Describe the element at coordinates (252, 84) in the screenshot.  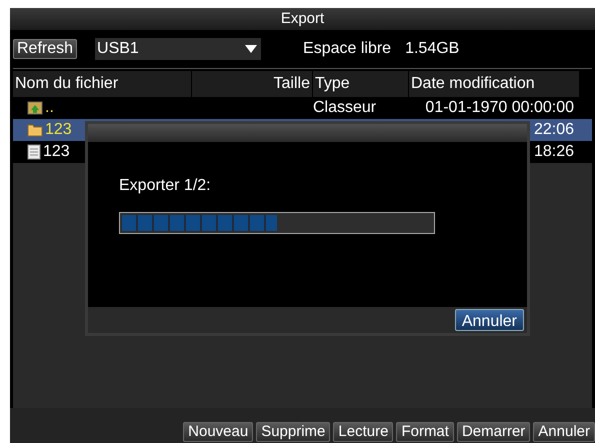
I see `column-header: Taille` at that location.